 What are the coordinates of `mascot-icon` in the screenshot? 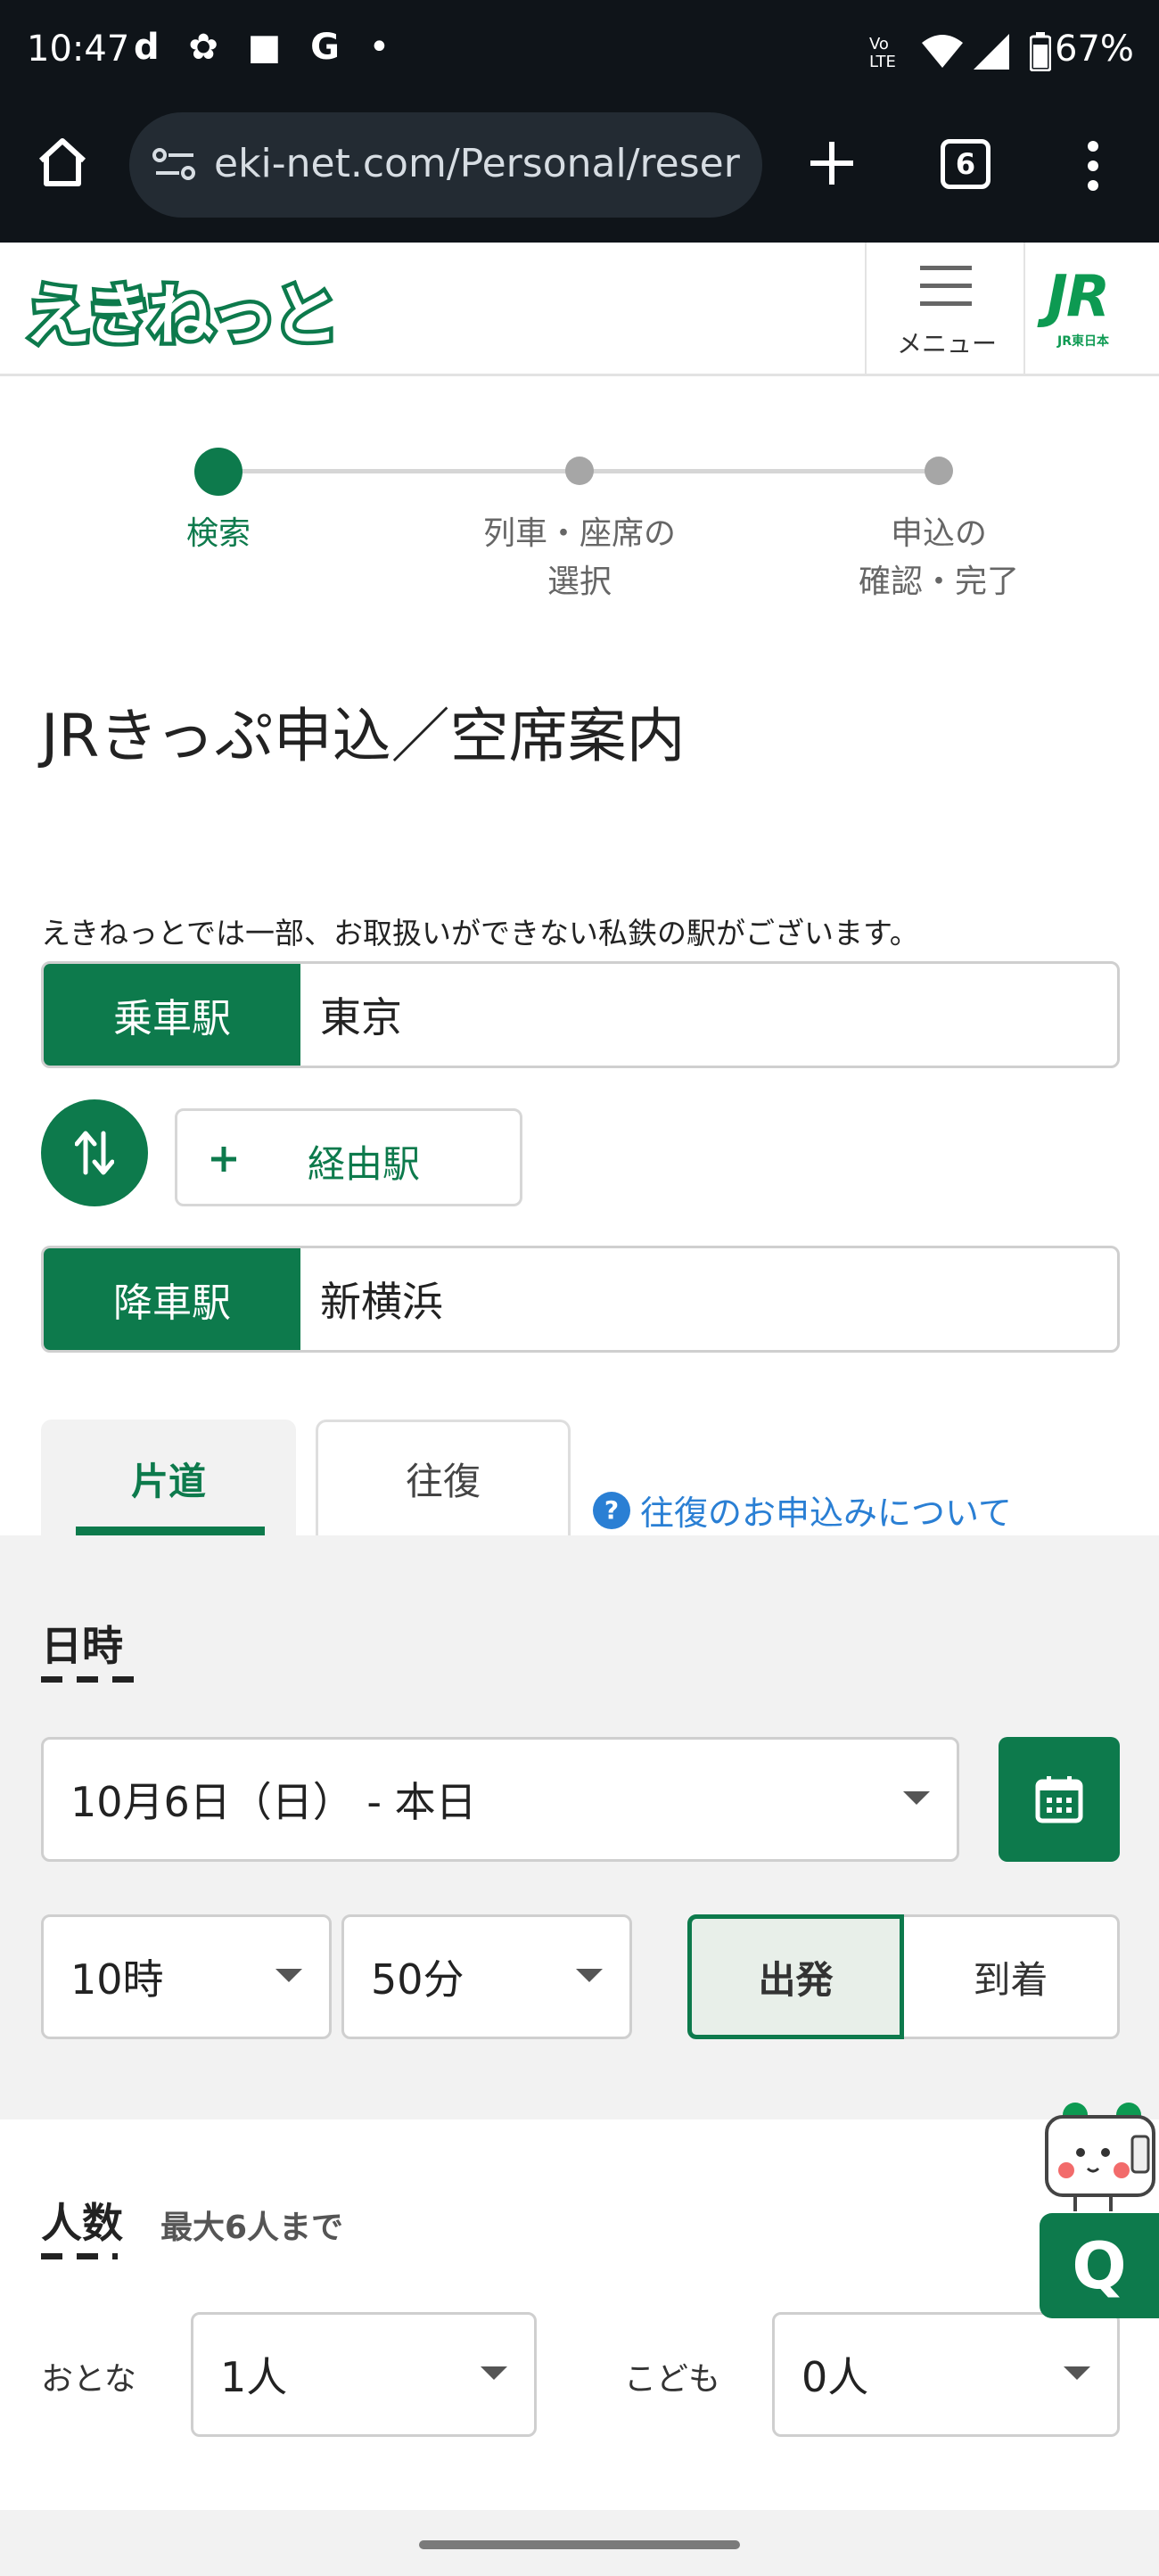 It's located at (1100, 2157).